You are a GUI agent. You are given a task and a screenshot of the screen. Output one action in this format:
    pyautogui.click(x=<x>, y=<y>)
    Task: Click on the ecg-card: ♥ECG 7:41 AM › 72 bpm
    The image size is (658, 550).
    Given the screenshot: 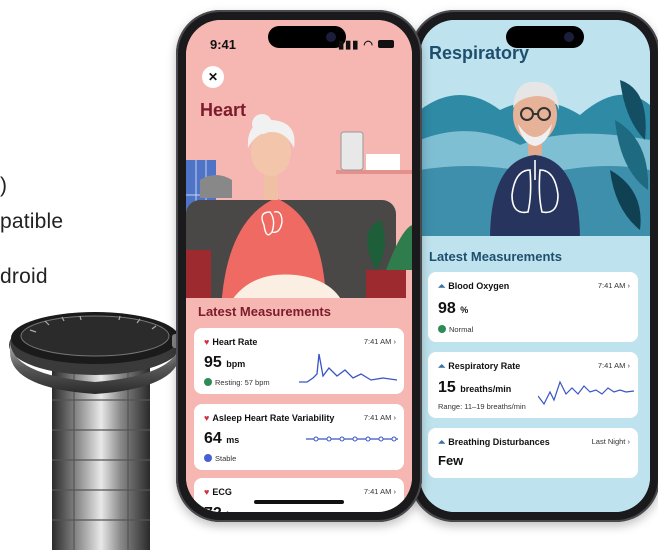 What is the action you would take?
    pyautogui.click(x=299, y=495)
    